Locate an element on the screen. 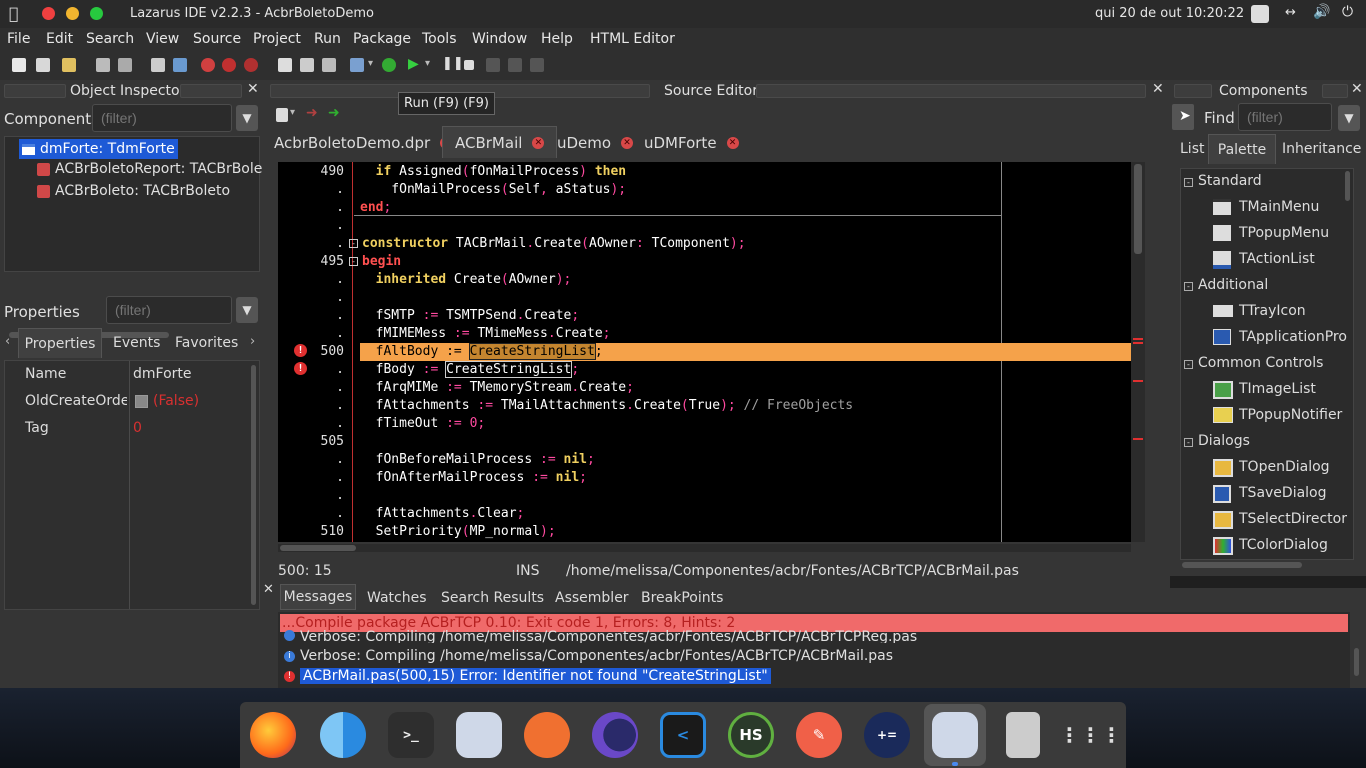  firefox-icon is located at coordinates (273, 735).